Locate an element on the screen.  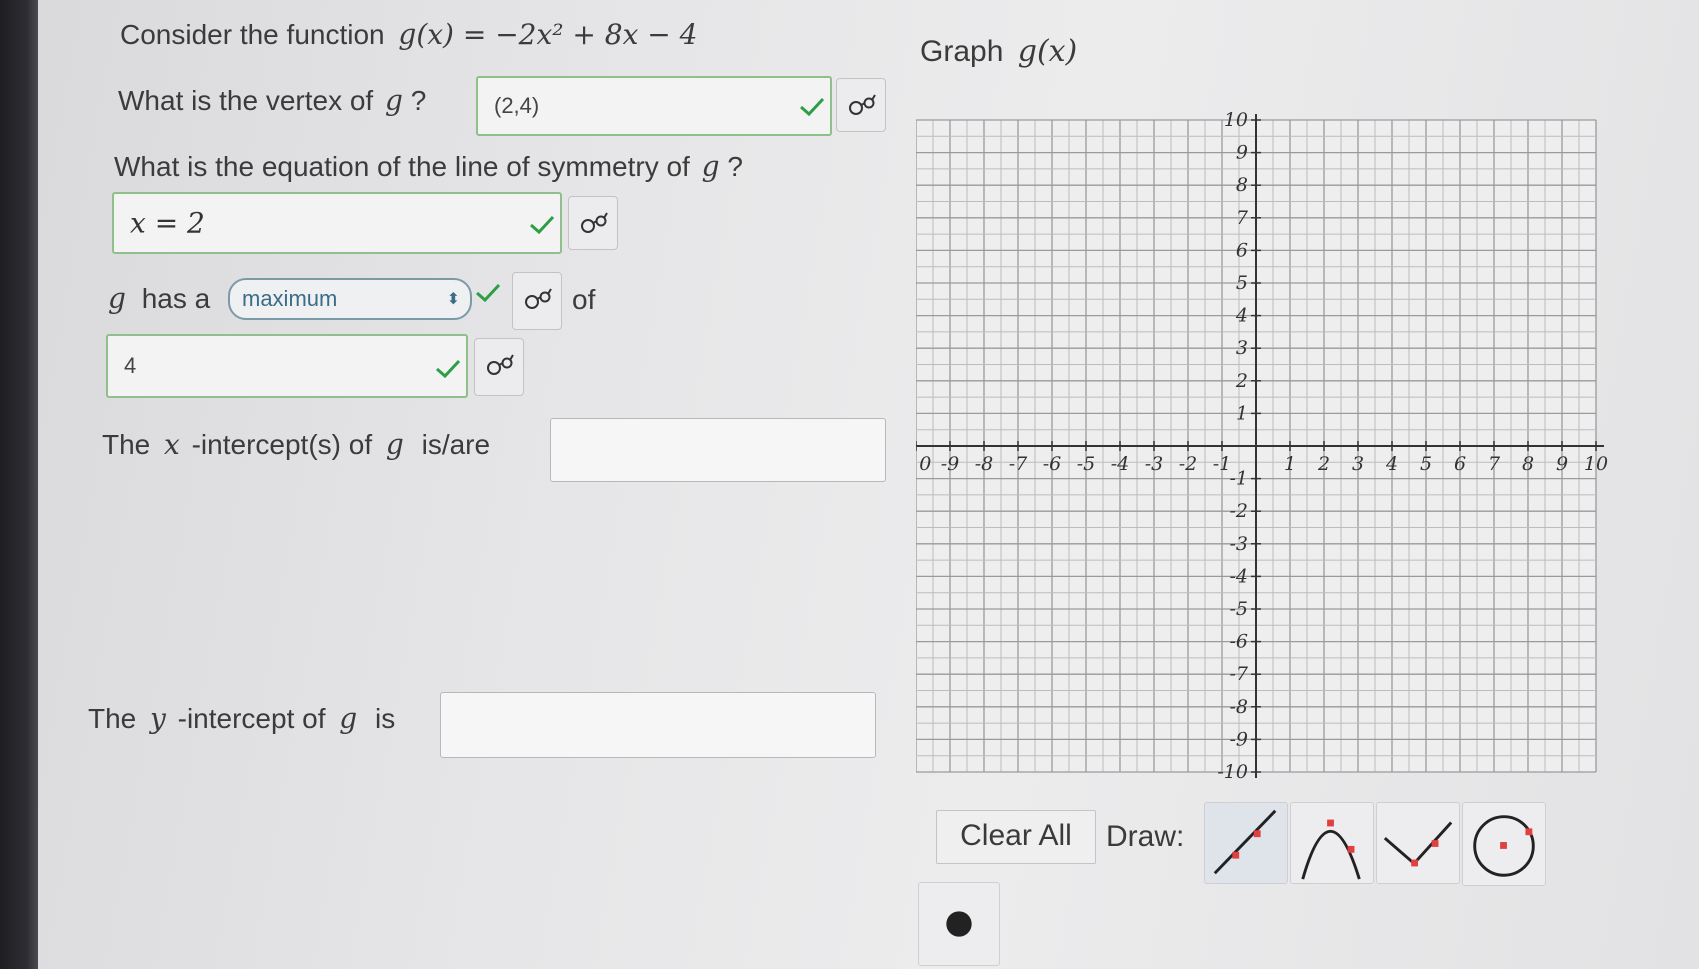
x-tick-label: 5 is located at coordinates (1426, 464).